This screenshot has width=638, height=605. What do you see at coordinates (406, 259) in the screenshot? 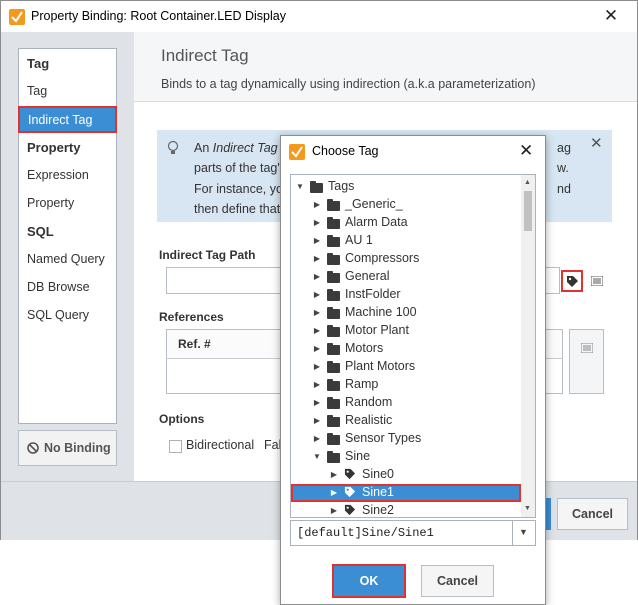
I see `tree-row: ▶ Compressors` at bounding box center [406, 259].